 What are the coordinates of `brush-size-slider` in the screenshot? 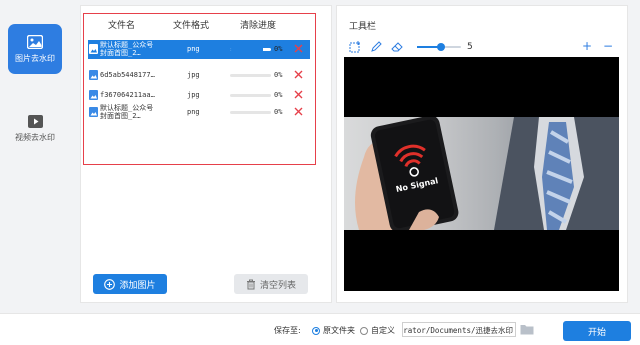 It's located at (439, 47).